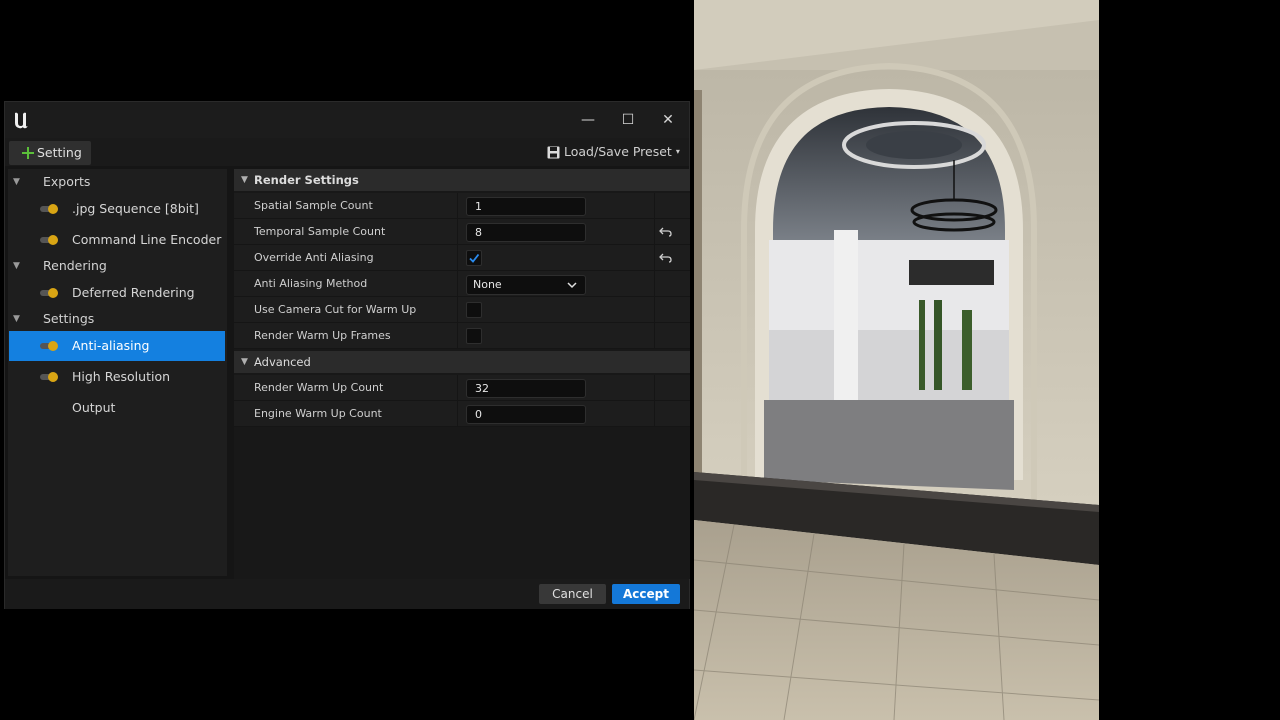  Describe the element at coordinates (347, 120) in the screenshot. I see `title-bar: — ☐ ✕` at that location.